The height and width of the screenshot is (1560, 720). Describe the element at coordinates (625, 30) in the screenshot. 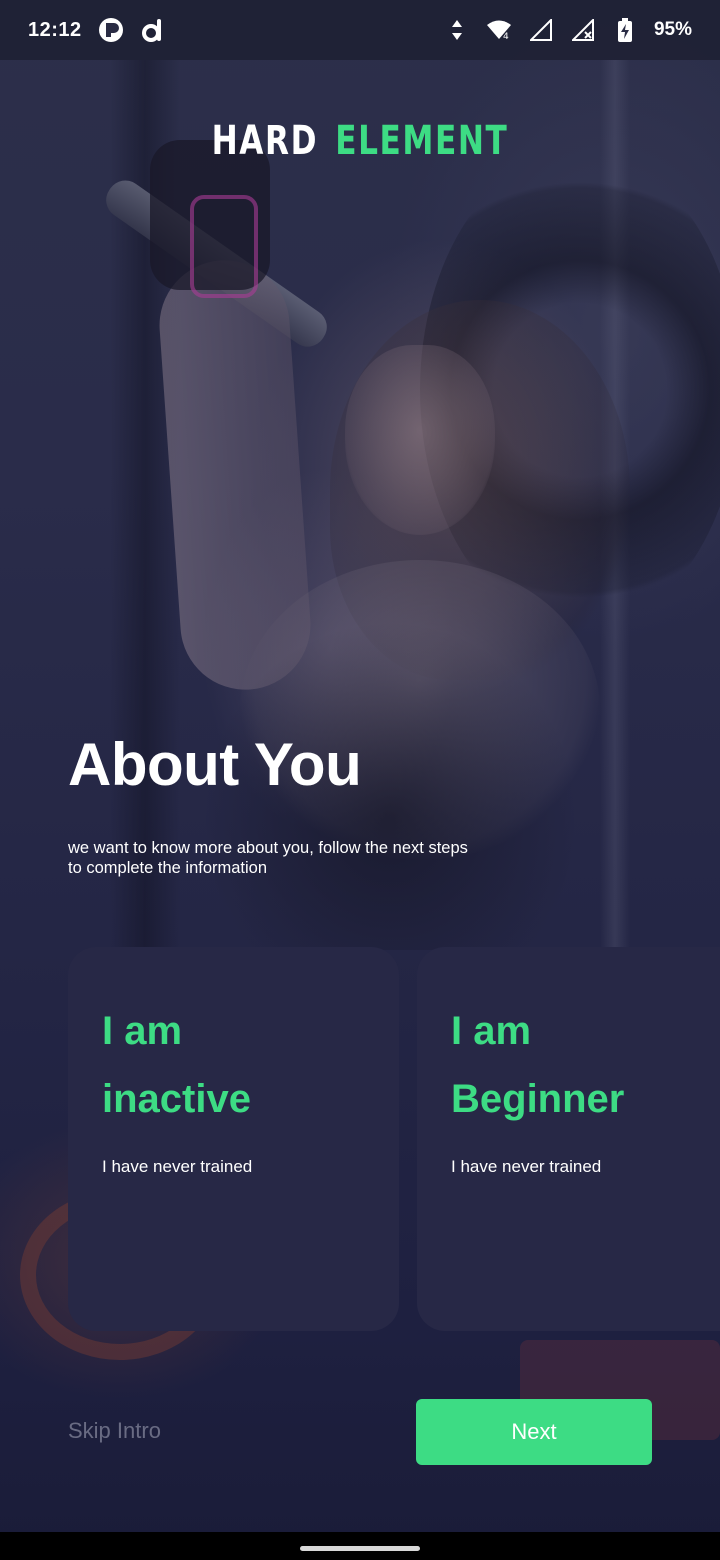

I see `battery-charging-icon` at that location.